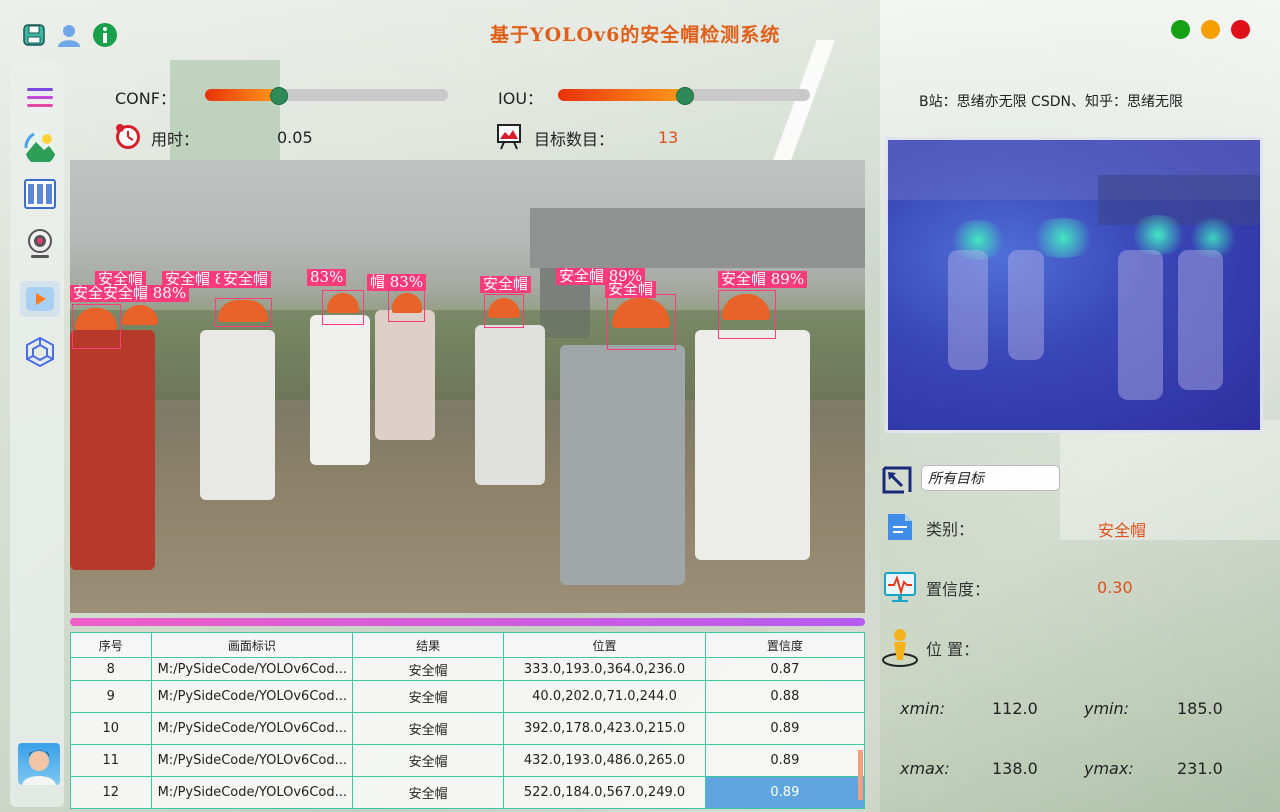 The width and height of the screenshot is (1280, 812). What do you see at coordinates (1210, 29) in the screenshot?
I see `minimize-button` at bounding box center [1210, 29].